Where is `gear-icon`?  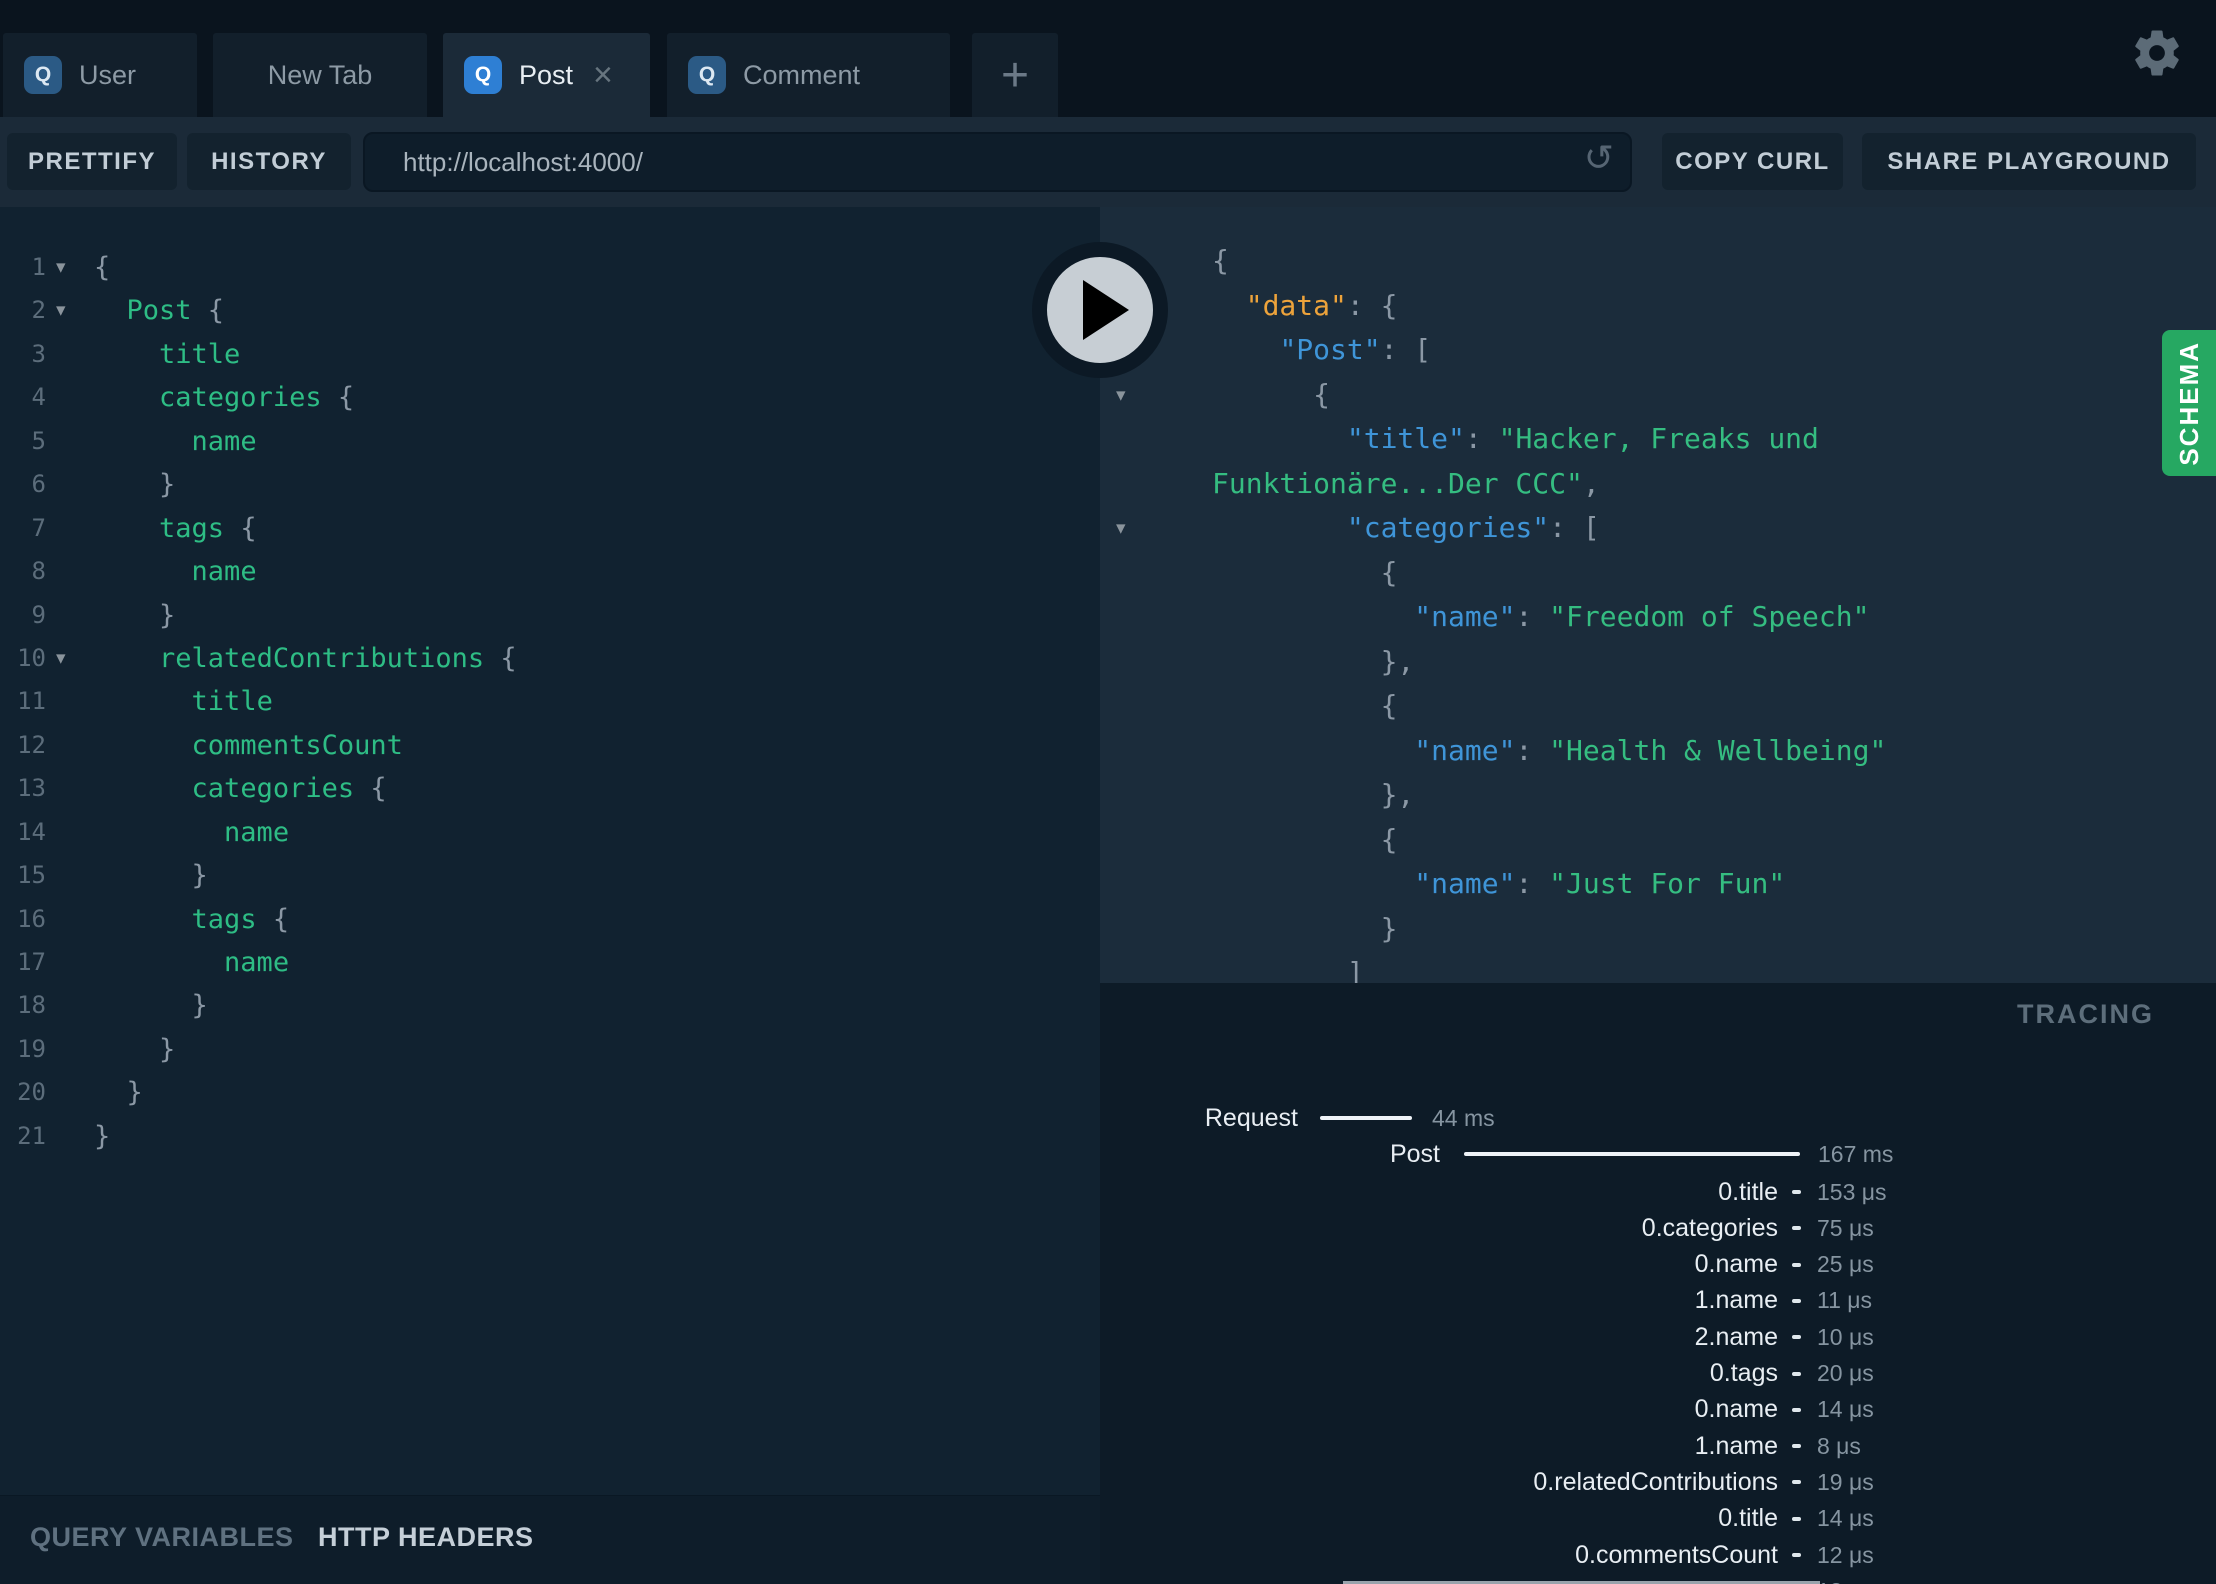 gear-icon is located at coordinates (2157, 57).